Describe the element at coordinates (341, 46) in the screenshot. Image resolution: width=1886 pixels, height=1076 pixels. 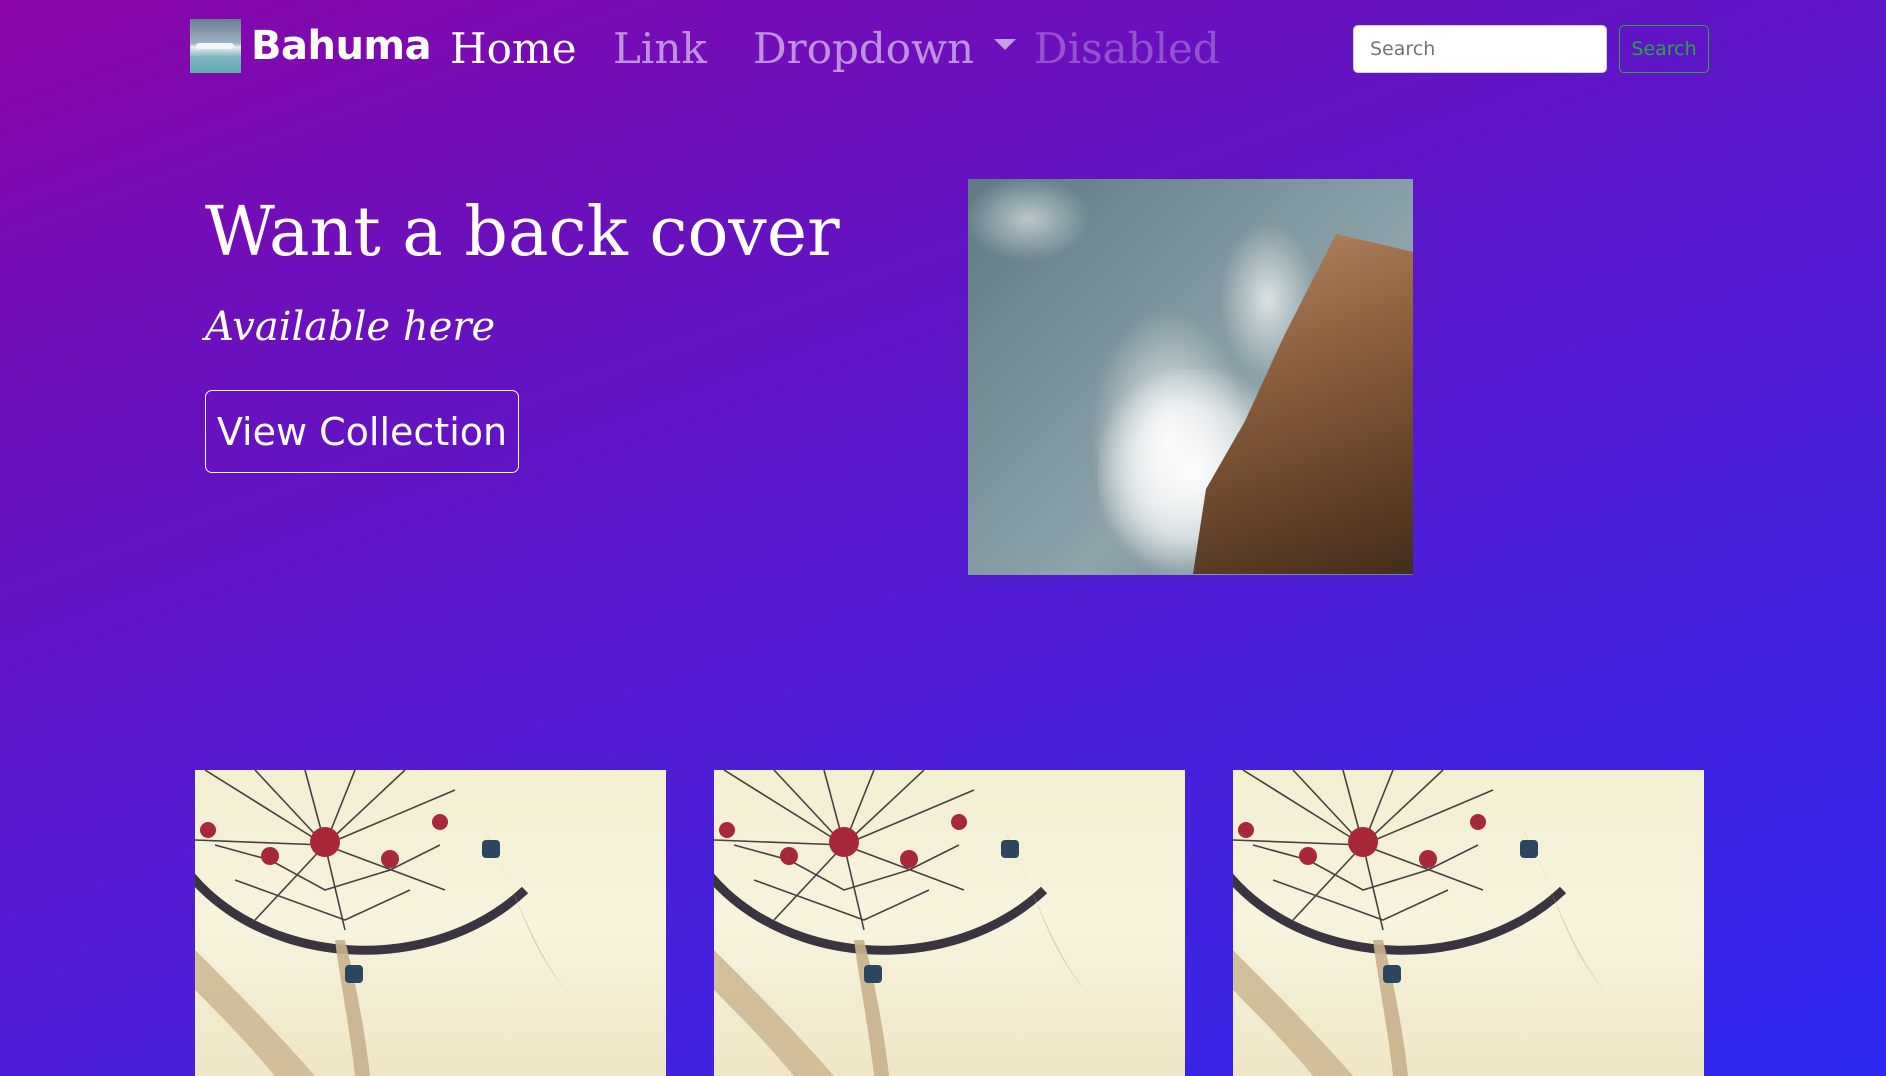
I see `brand-name: Bahuma` at that location.